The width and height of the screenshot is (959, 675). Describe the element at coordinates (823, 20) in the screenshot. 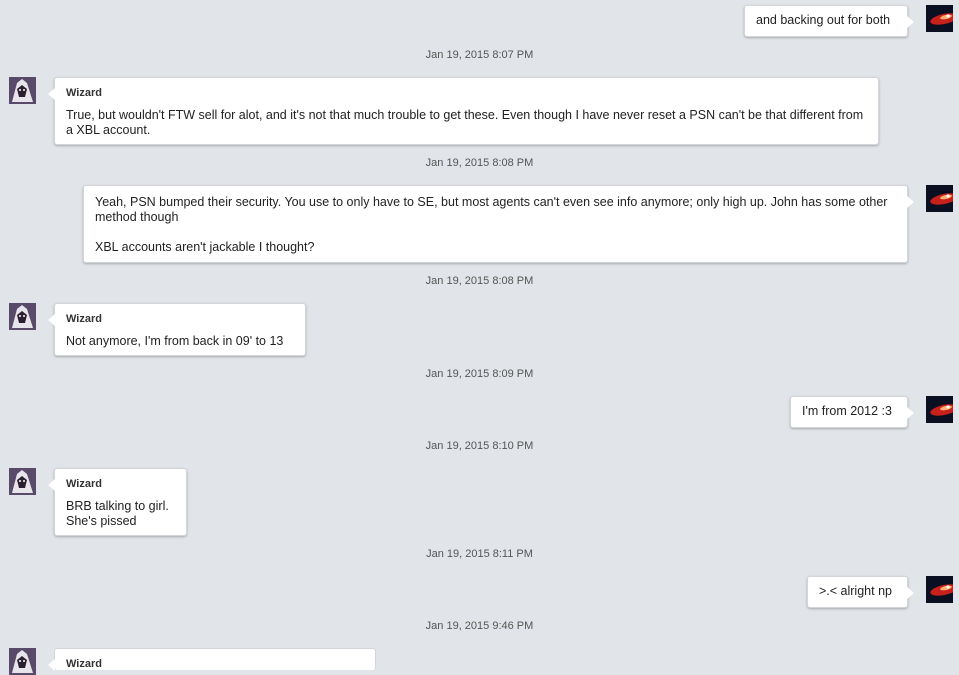

I see `message-text: and backing out for both` at that location.